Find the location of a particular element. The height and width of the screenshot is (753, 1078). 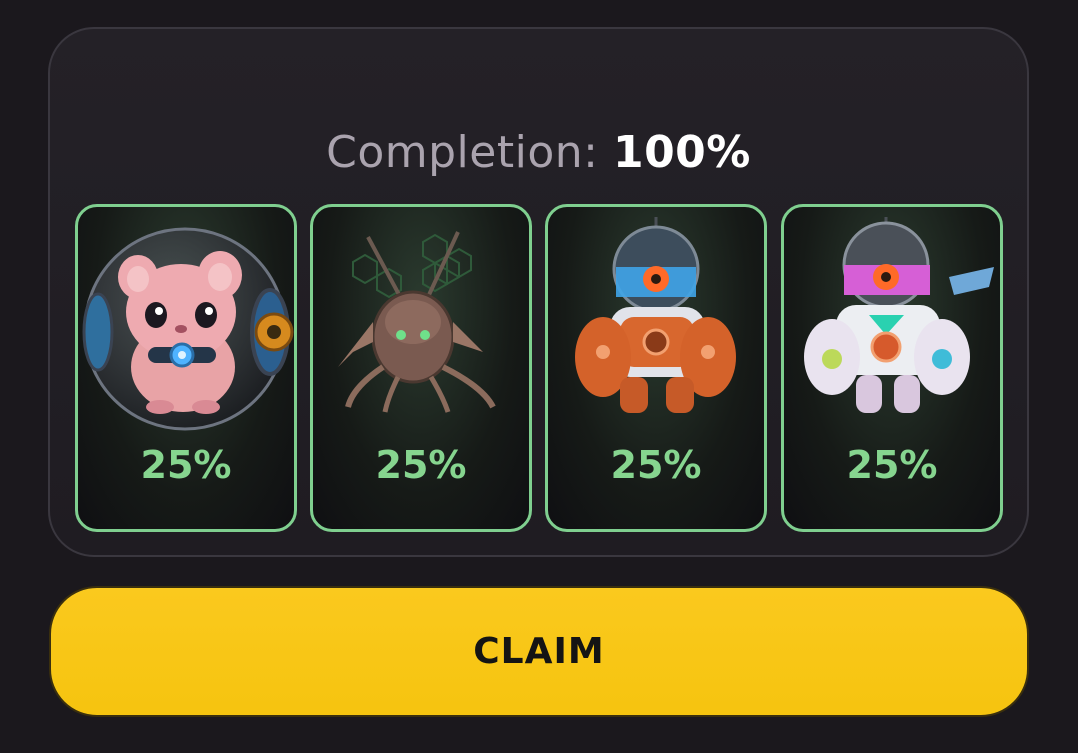

completion-text: Completion: 100% is located at coordinates (538, 152).